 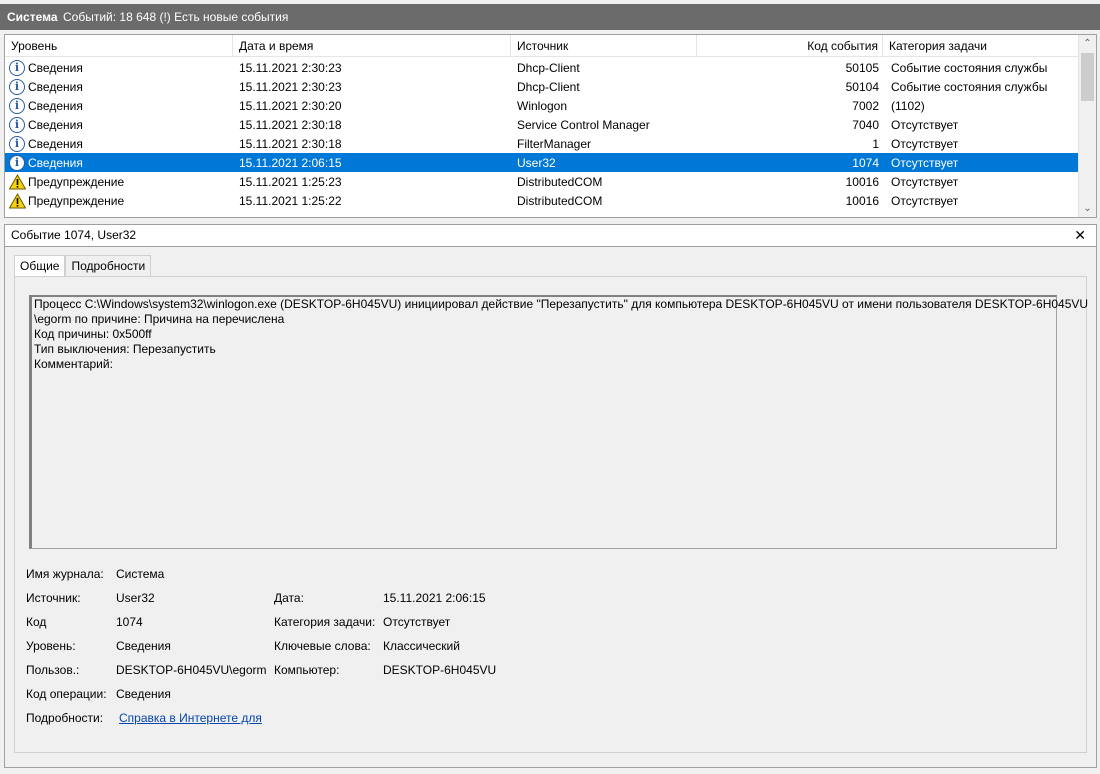 I want to click on scroll-thumb, so click(x=1087, y=77).